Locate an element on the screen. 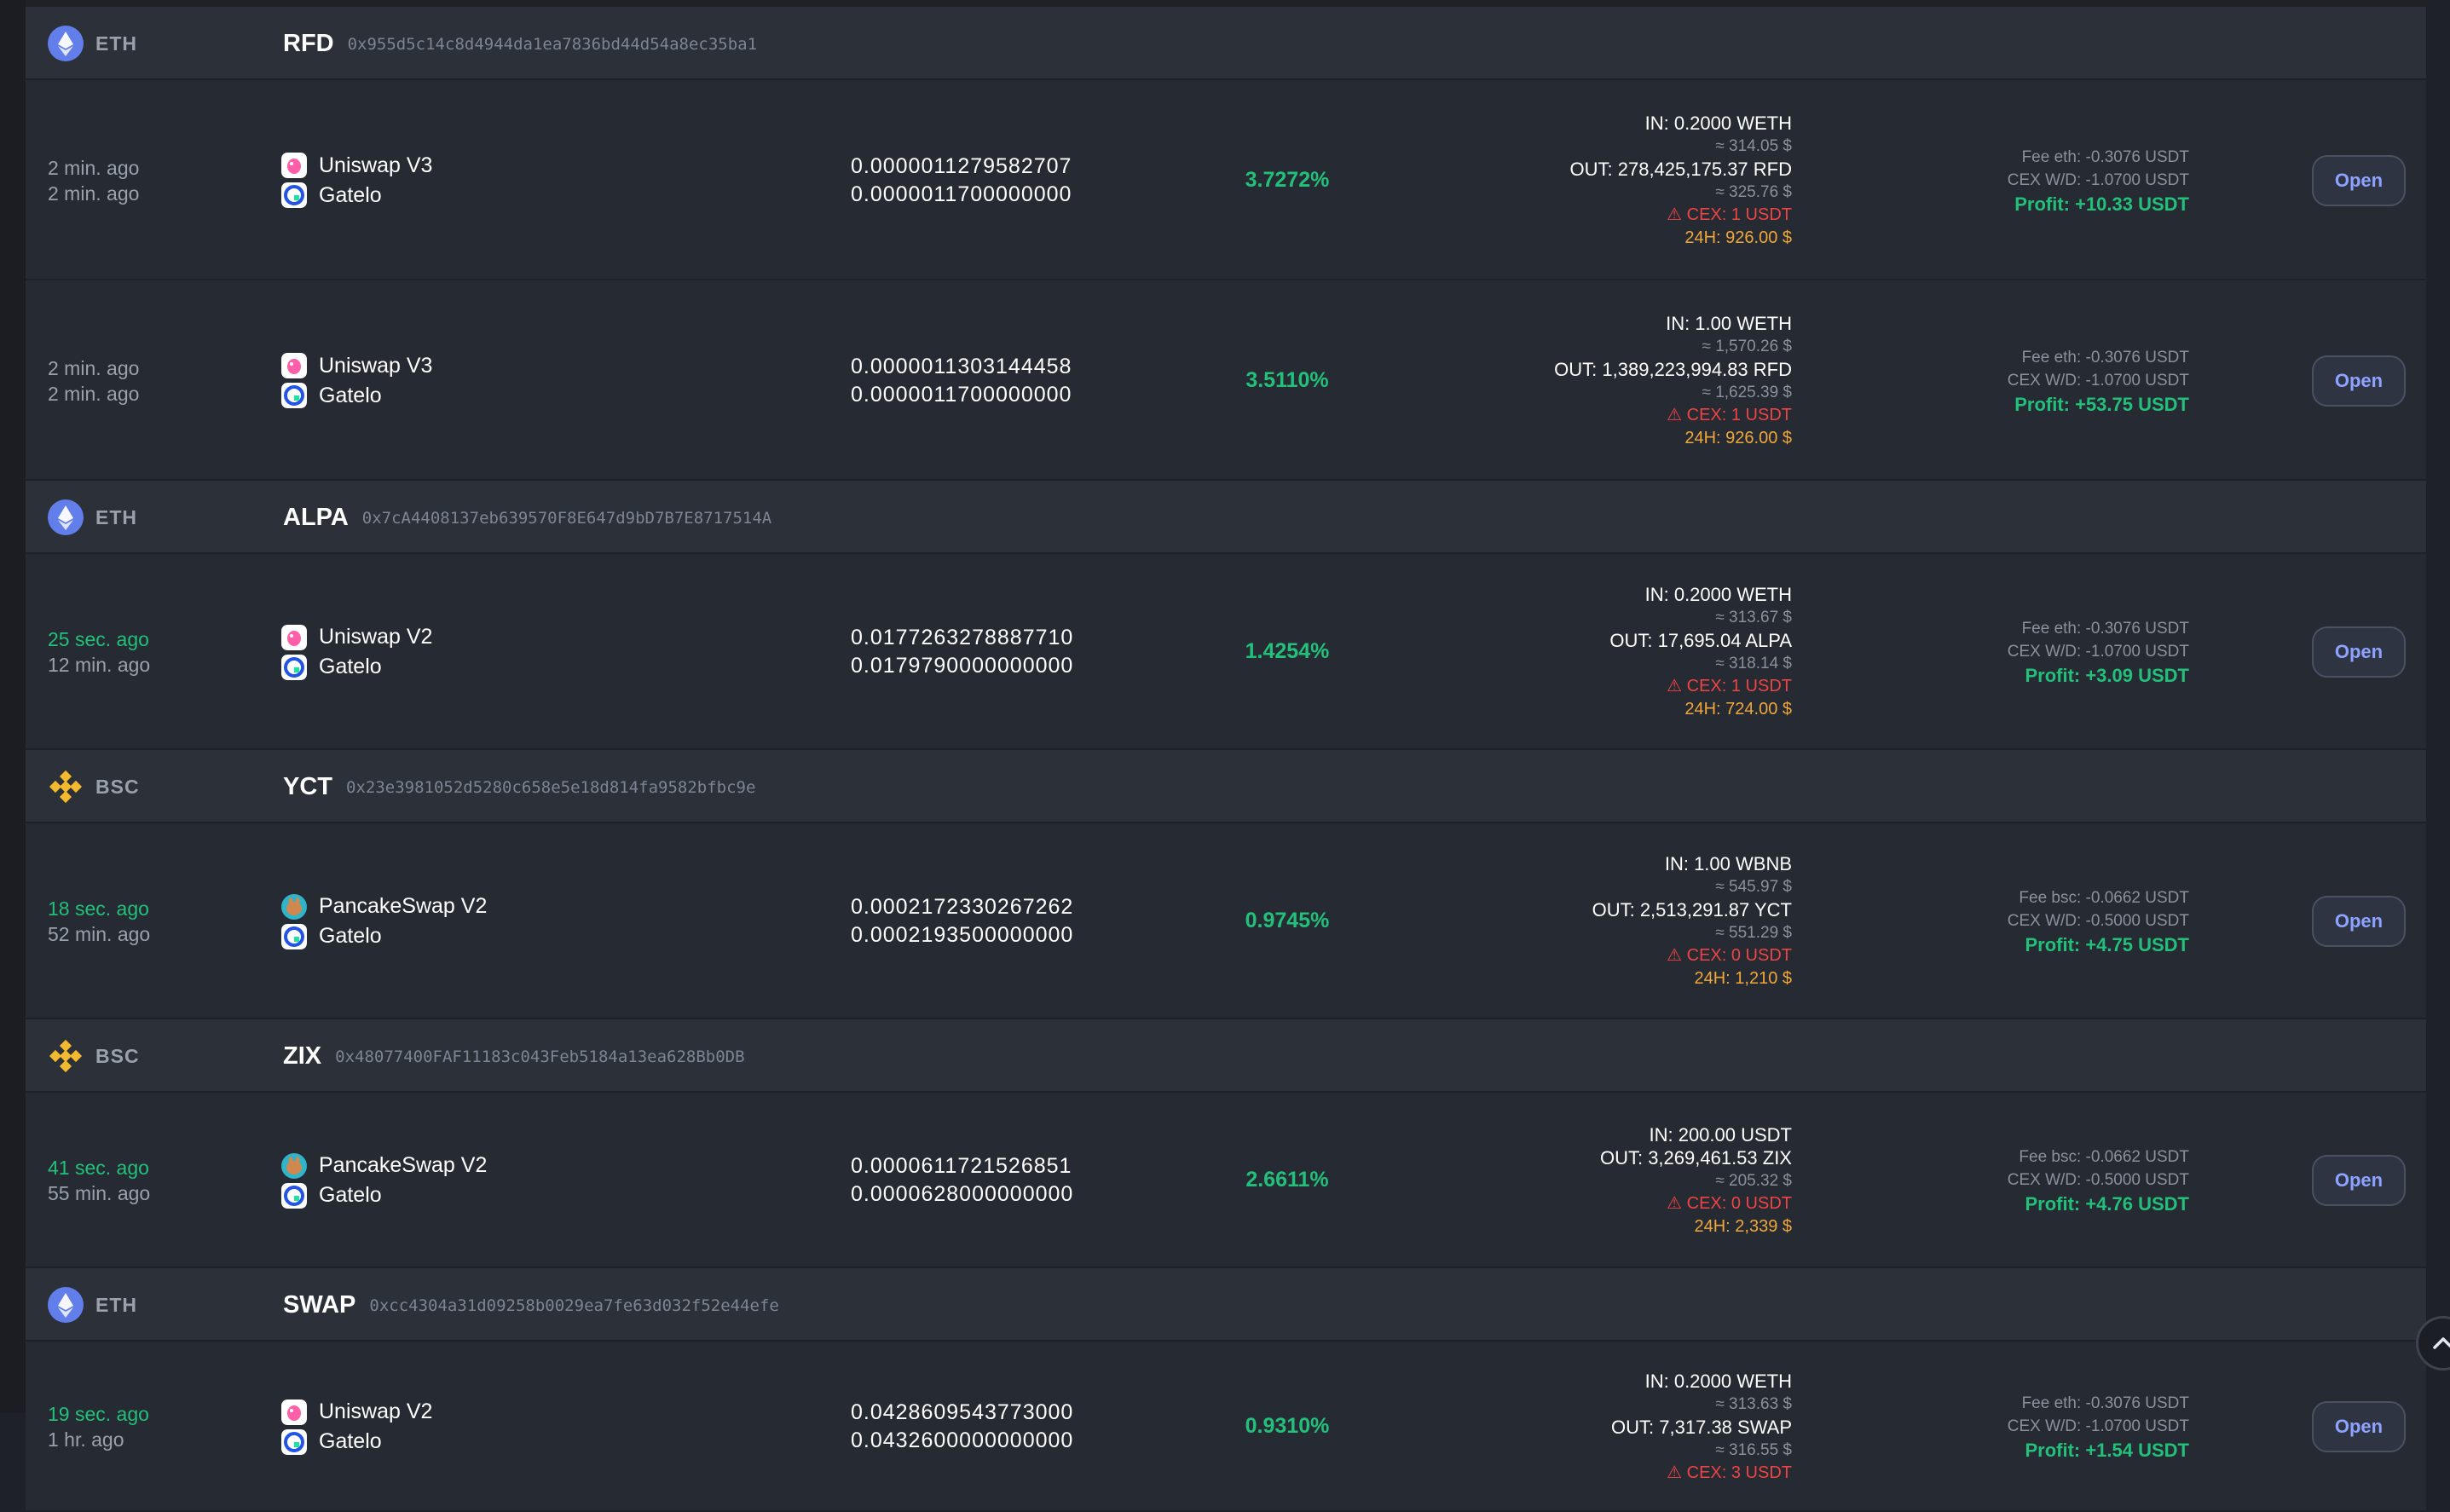 This screenshot has height=1512, width=2450. exchange-dex: Uniswap V2 is located at coordinates (520, 637).